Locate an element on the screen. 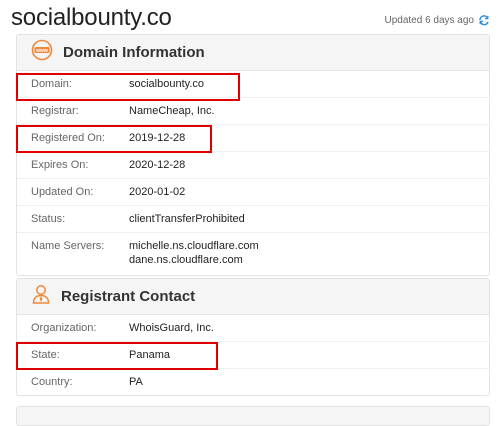  contact-value: WhoisGuard, Inc. is located at coordinates (171, 328).